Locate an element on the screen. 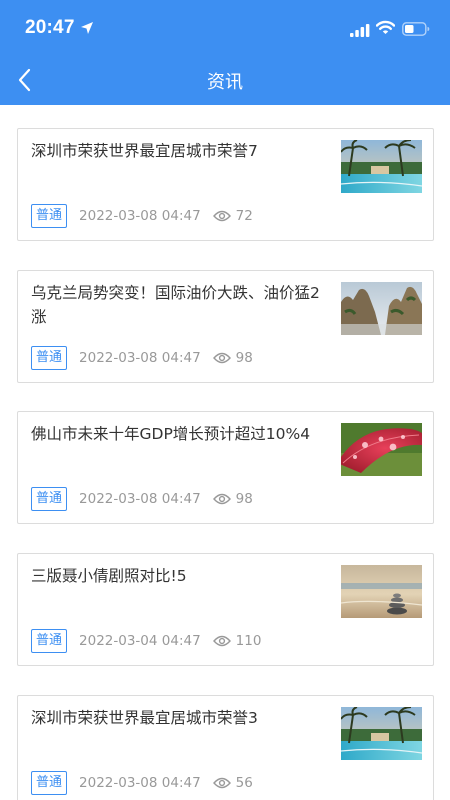 The image size is (450, 800). article-meta: 普通 2022-03-04 04:47 110 is located at coordinates (146, 641).